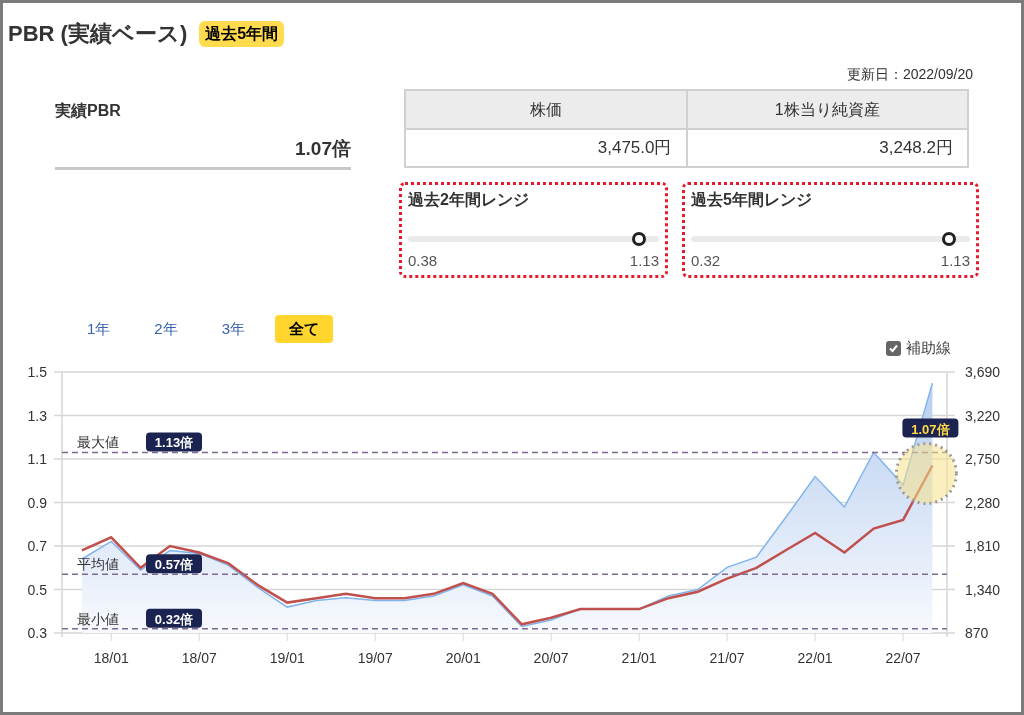 The height and width of the screenshot is (715, 1024). Describe the element at coordinates (323, 149) in the screenshot. I see `summary-value: 1.07倍` at that location.